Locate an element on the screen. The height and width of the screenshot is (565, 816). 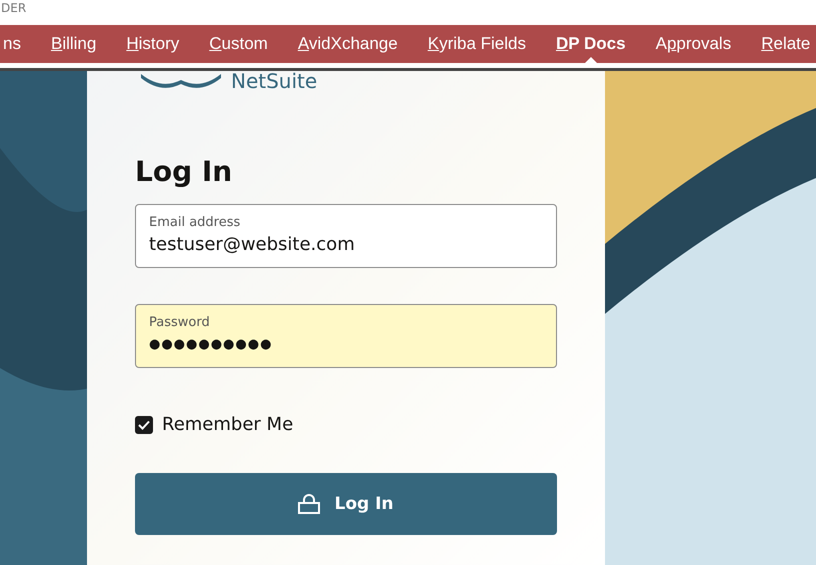
nav-tab: Relate is located at coordinates (781, 44).